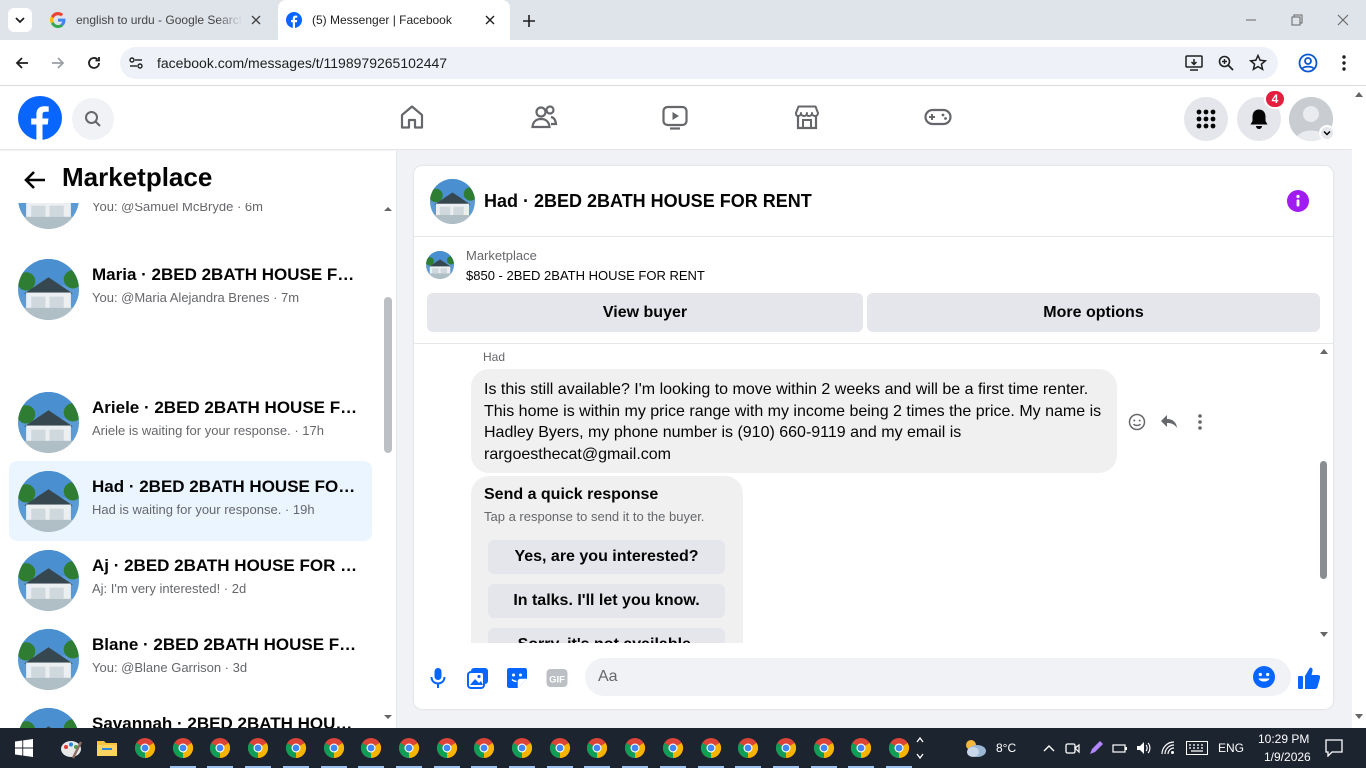 The image size is (1366, 768). What do you see at coordinates (1297, 20) in the screenshot?
I see `restore-icon` at bounding box center [1297, 20].